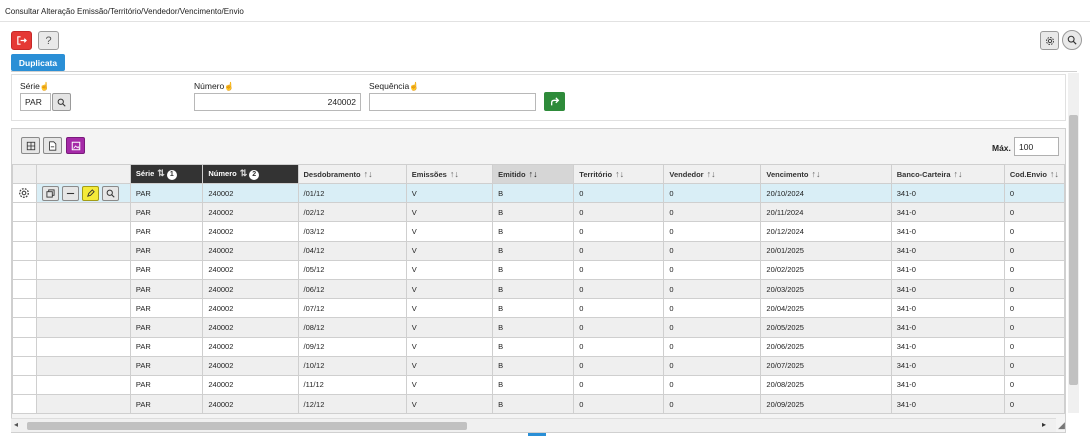  Describe the element at coordinates (75, 145) in the screenshot. I see `image-button` at that location.